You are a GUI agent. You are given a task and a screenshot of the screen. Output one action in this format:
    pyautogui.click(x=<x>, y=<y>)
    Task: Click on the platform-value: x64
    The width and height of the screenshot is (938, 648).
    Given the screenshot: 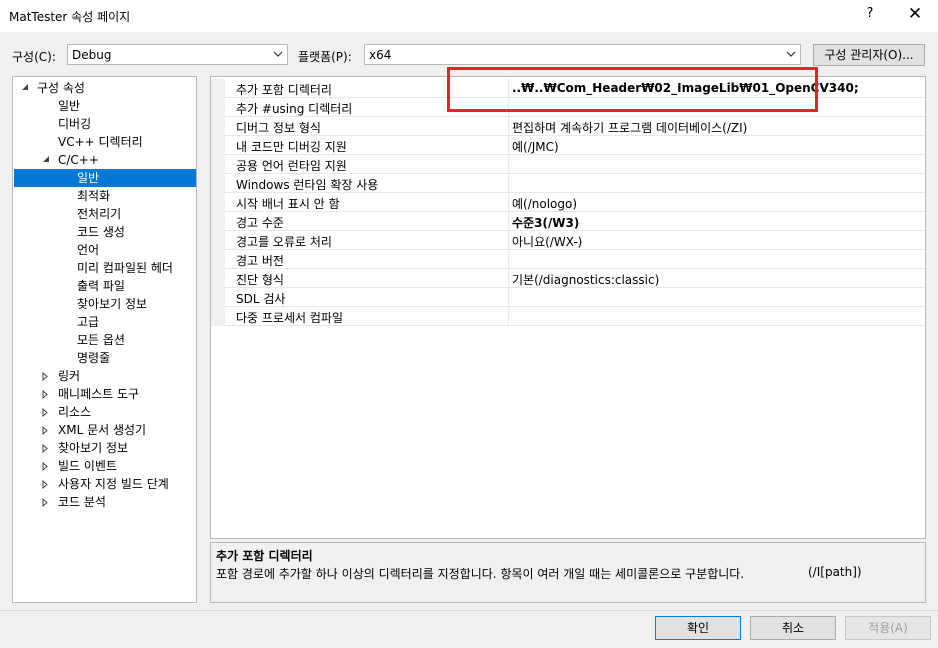 What is the action you would take?
    pyautogui.click(x=380, y=55)
    